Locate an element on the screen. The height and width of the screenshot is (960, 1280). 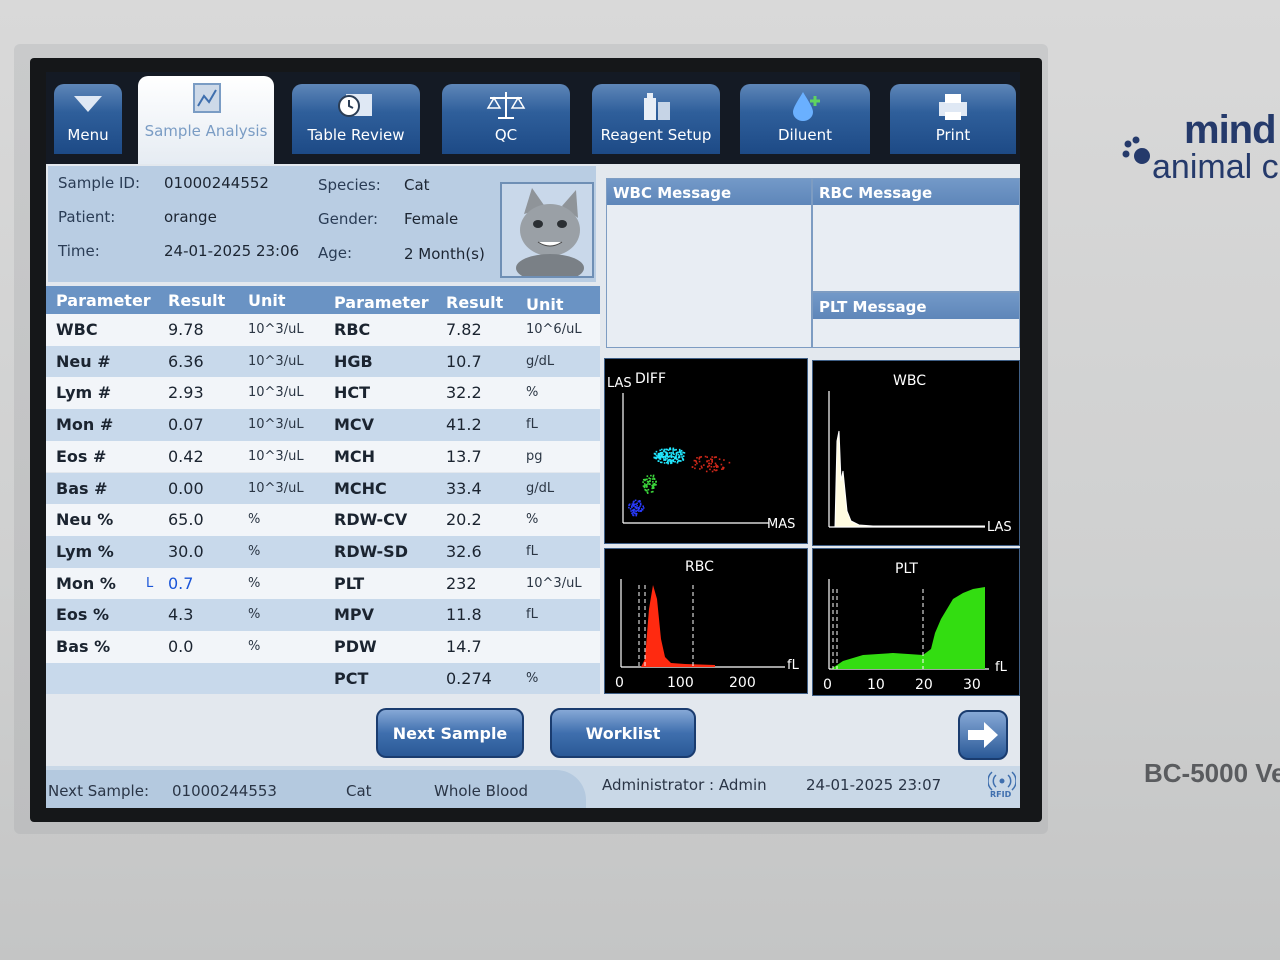
result-value: 4.3 is located at coordinates (181, 615).